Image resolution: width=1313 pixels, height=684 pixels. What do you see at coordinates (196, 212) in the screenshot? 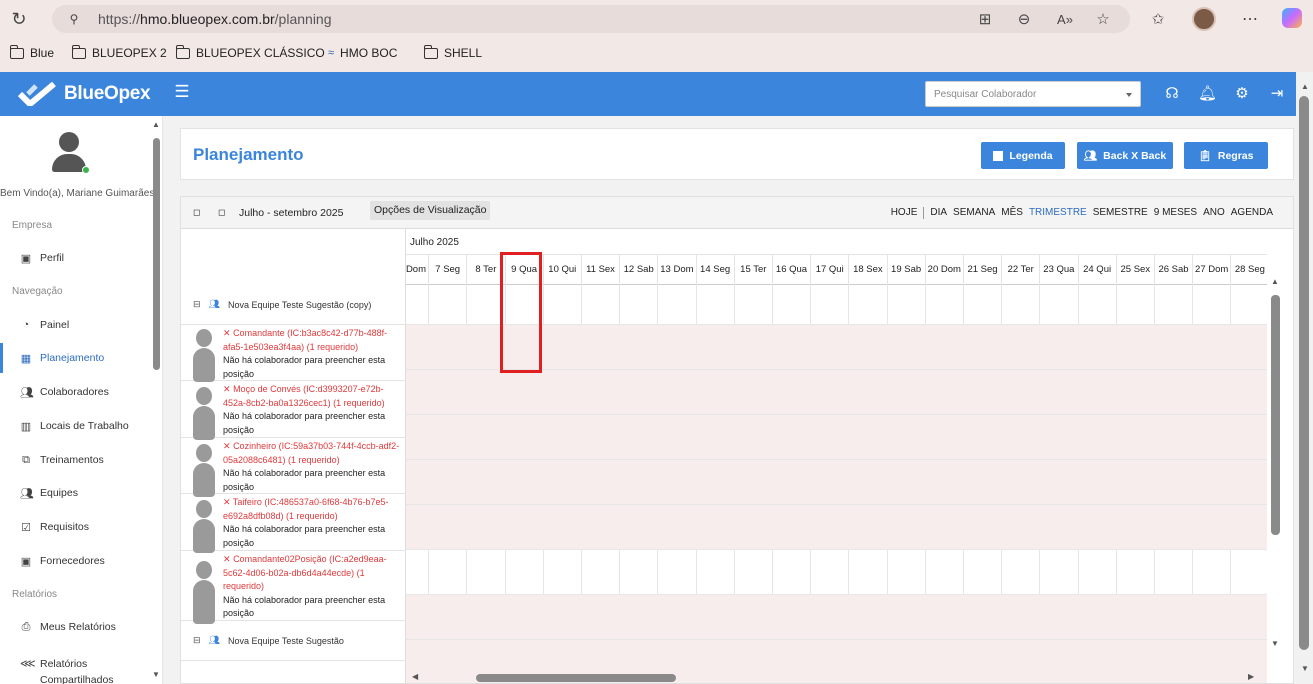
I see `prev-icon: ◻` at bounding box center [196, 212].